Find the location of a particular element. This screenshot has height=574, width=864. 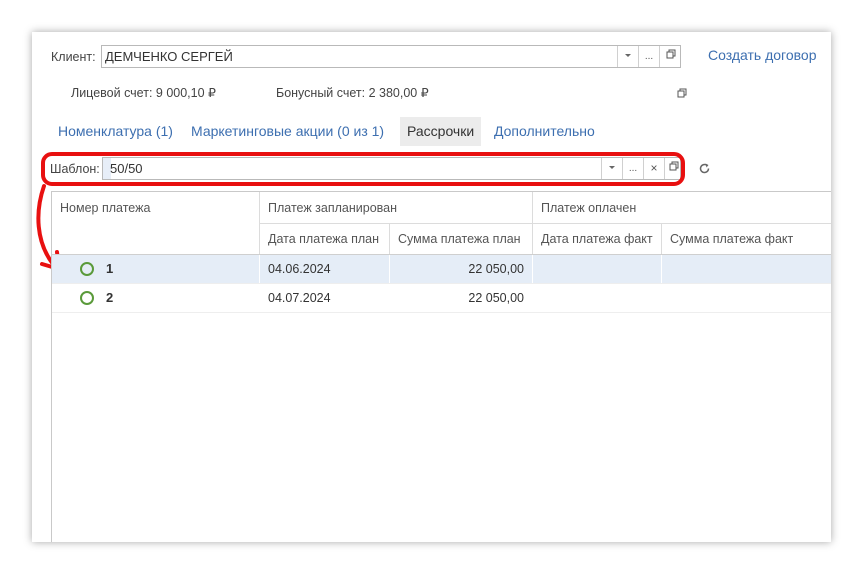

row-plan-date: 04.06.2024 is located at coordinates (299, 269).